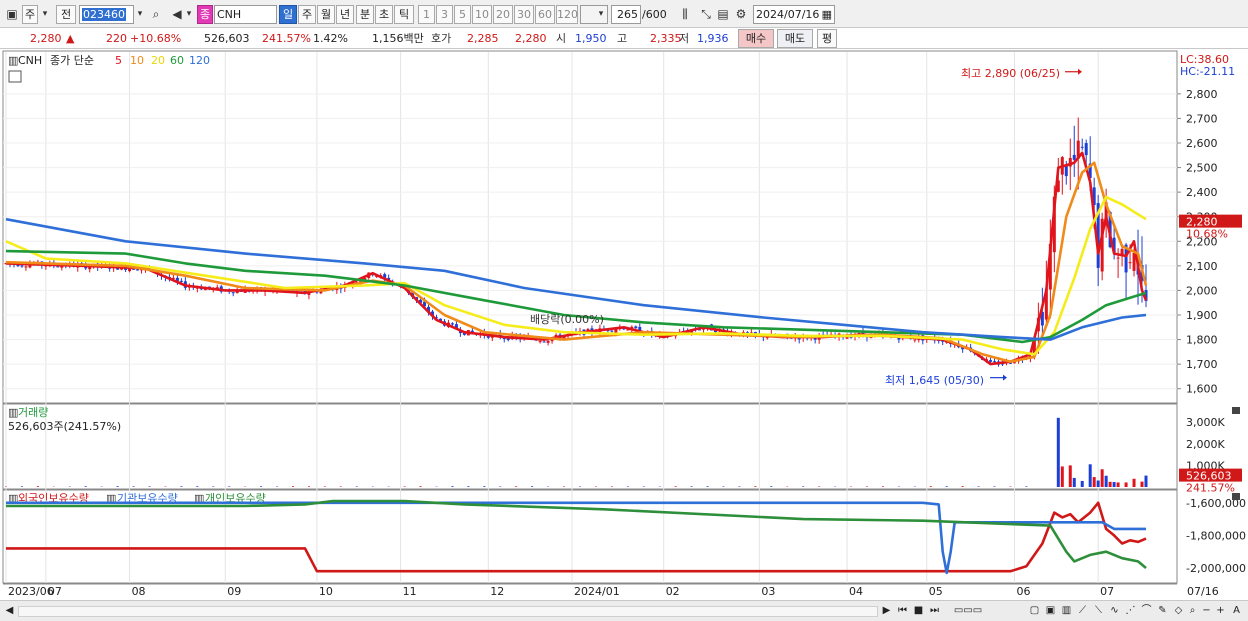 This screenshot has height=621, width=1248. Describe the element at coordinates (1098, 611) in the screenshot. I see `line-tool-icon: ⟍` at that location.